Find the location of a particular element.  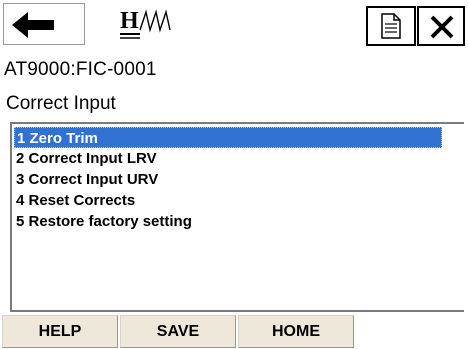

function-key-bar: HELP SAVE HOME is located at coordinates (234, 331).